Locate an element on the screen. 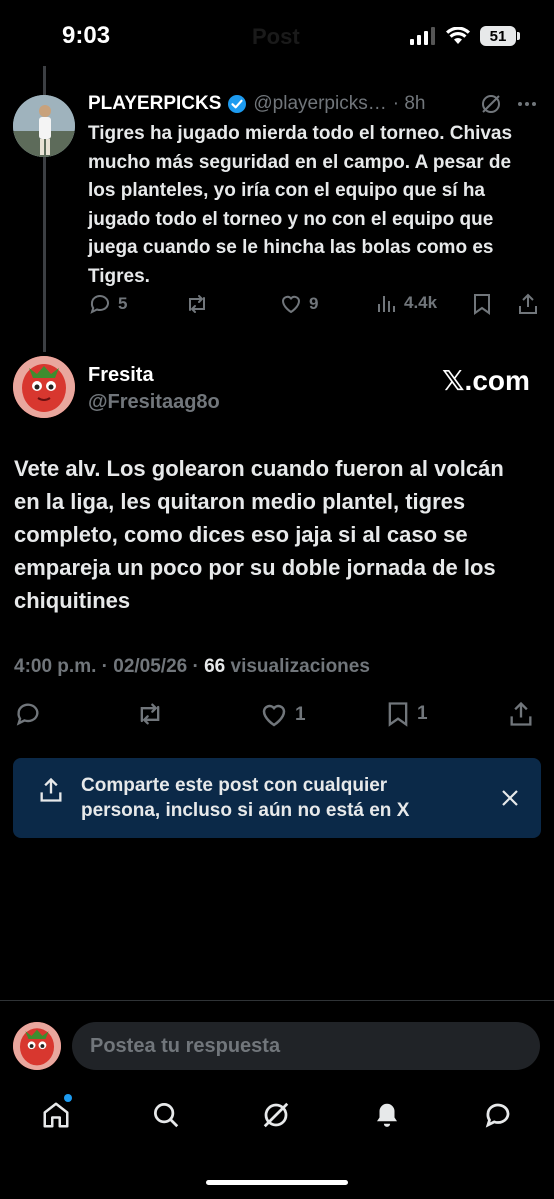 This screenshot has height=1199, width=554. parent-views-count: 4.4k is located at coordinates (421, 302).